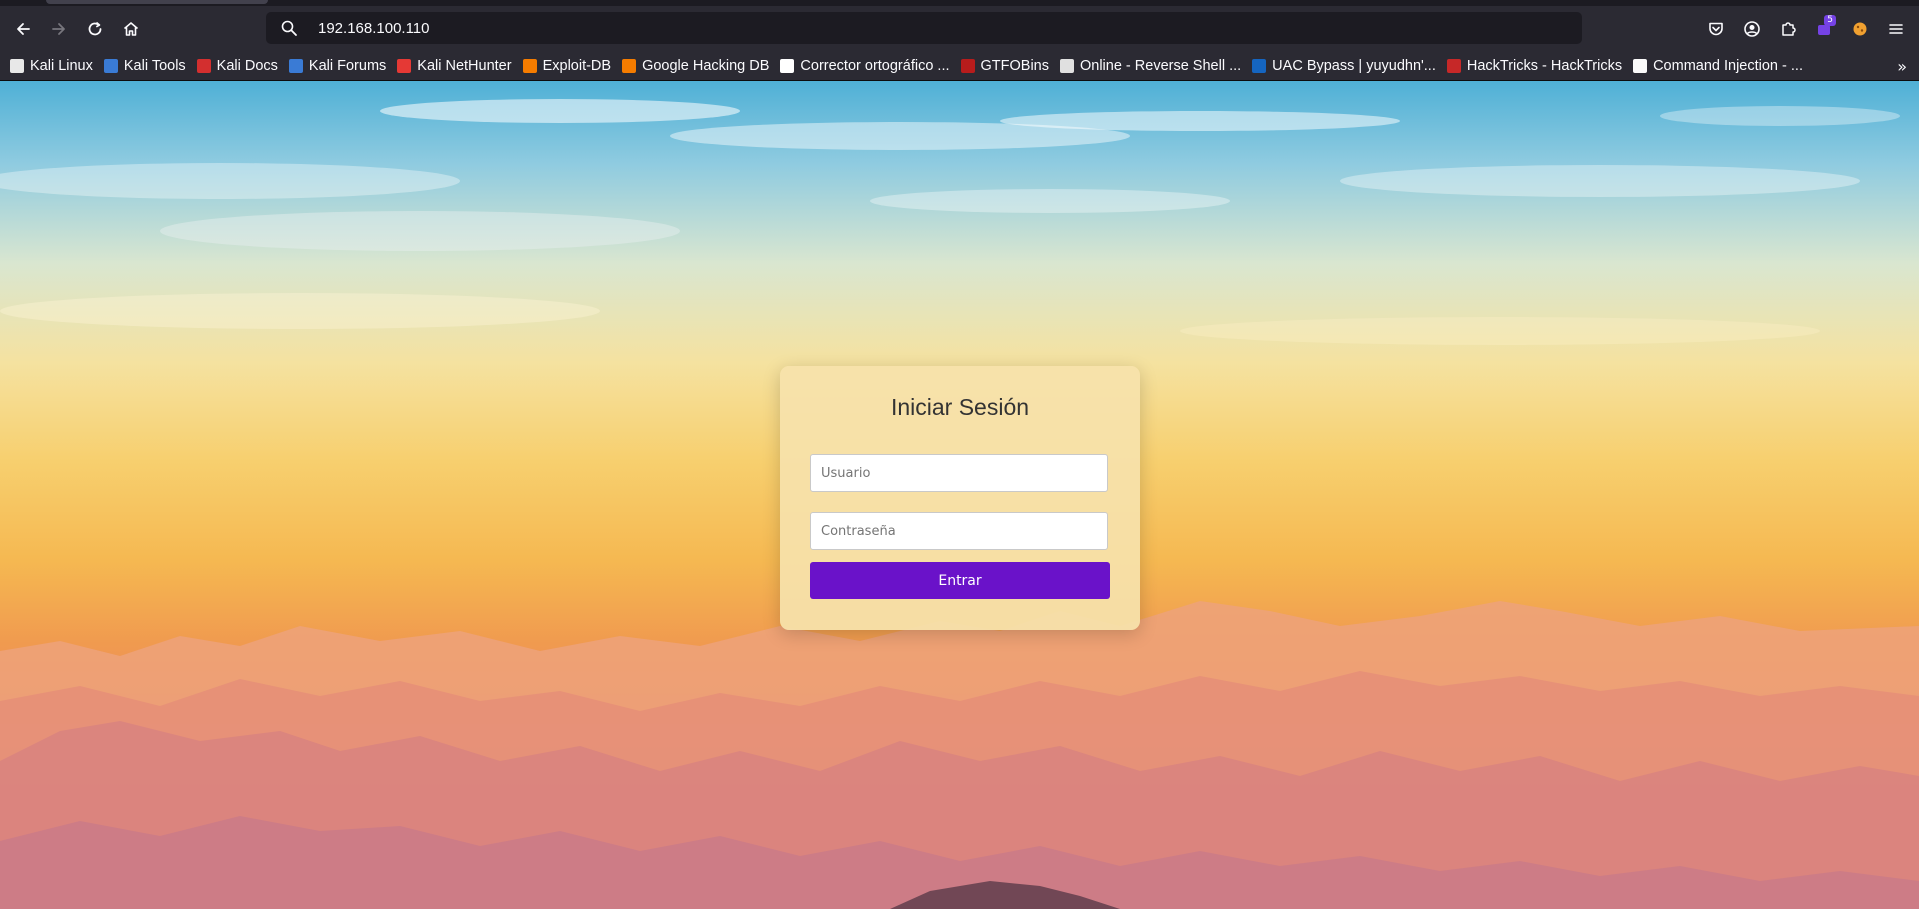 The width and height of the screenshot is (1919, 909). What do you see at coordinates (1453, 66) in the screenshot?
I see `hacktricks-icon` at bounding box center [1453, 66].